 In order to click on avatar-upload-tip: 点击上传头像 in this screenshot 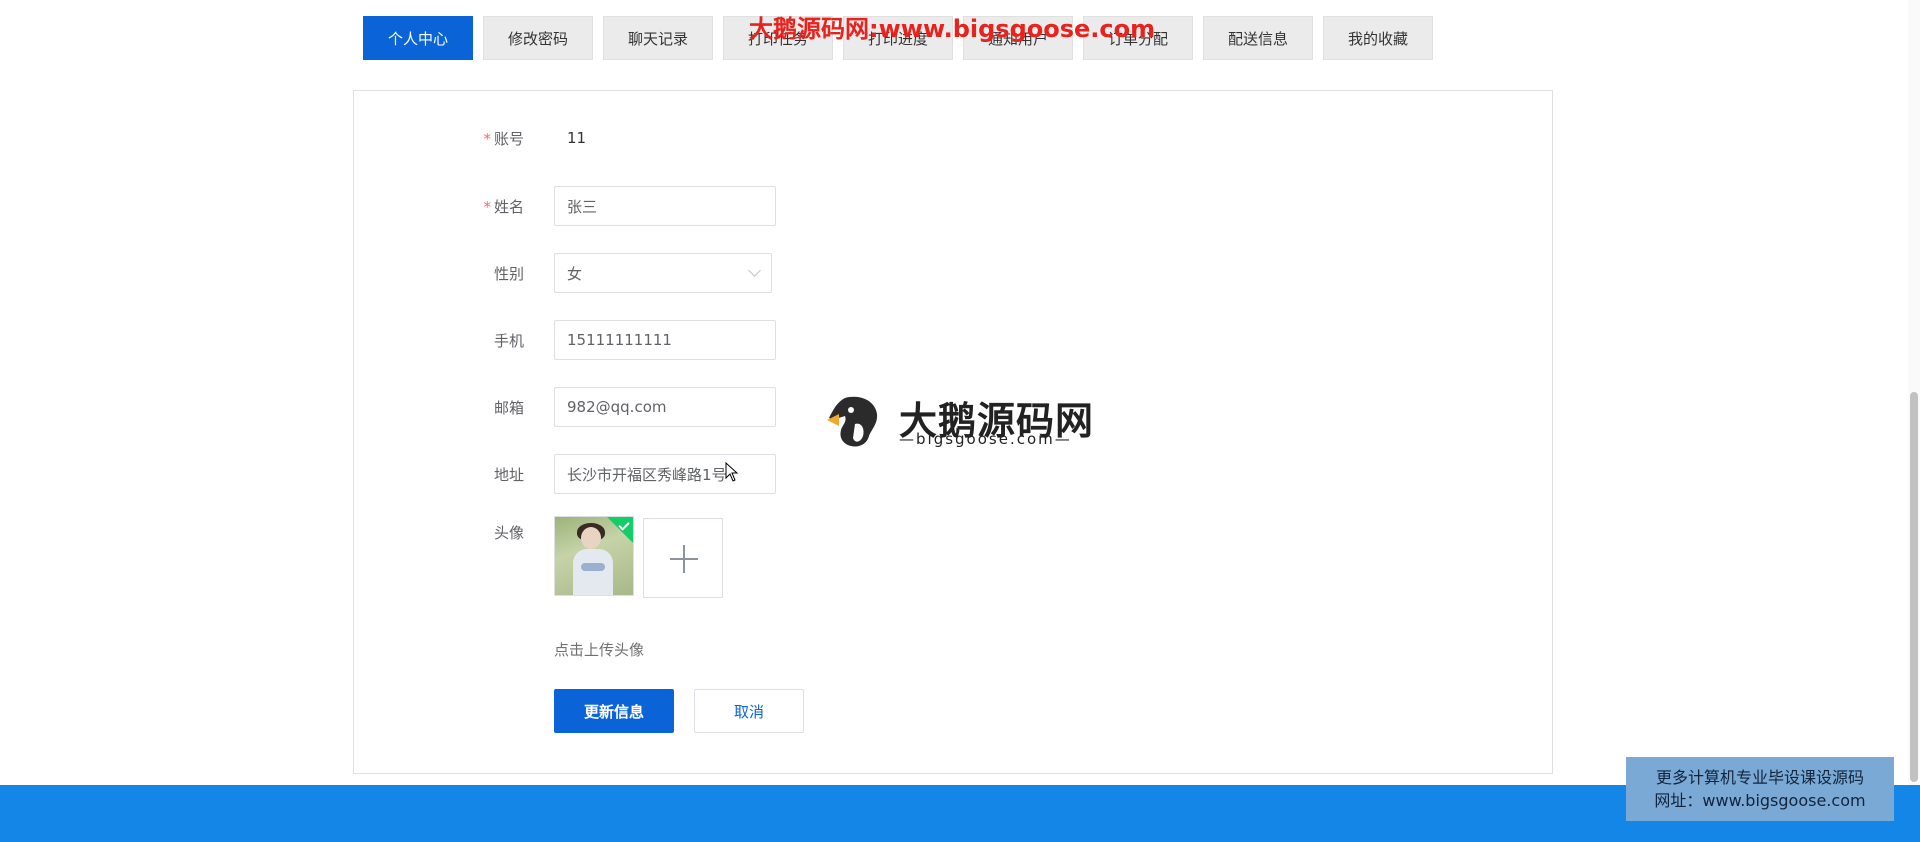, I will do `click(599, 650)`.